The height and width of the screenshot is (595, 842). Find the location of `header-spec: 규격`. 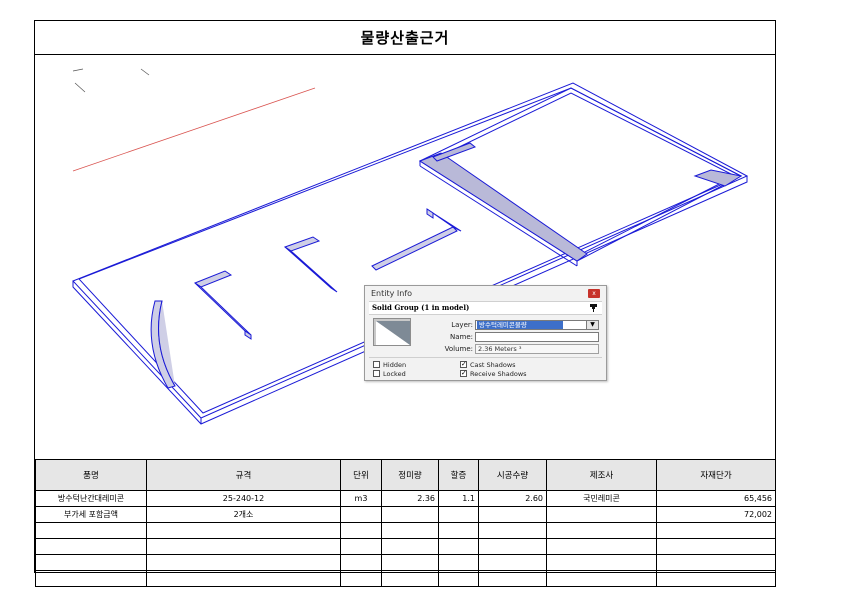

header-spec: 규격 is located at coordinates (243, 475).